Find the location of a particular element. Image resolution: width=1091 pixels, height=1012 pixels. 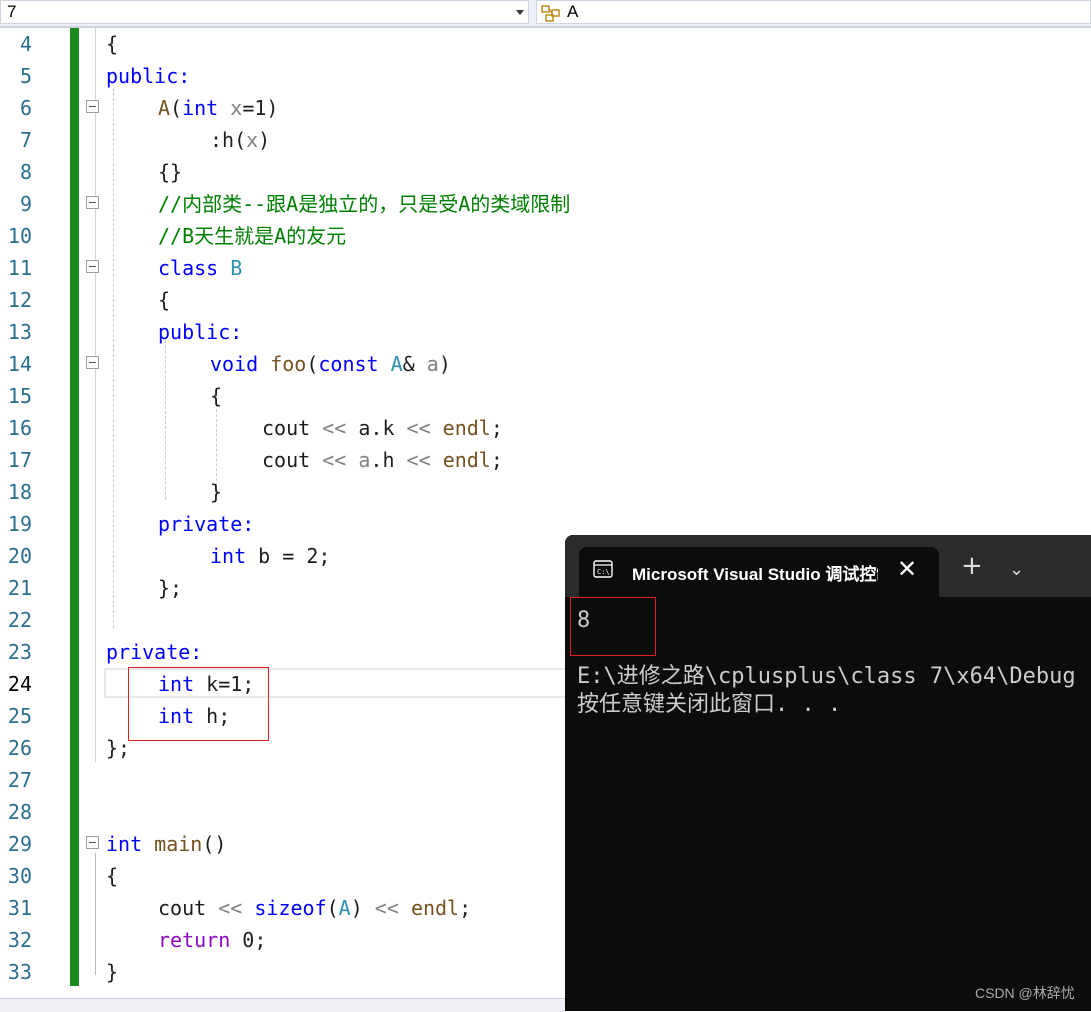

code-line: int main() is located at coordinates (166, 844).